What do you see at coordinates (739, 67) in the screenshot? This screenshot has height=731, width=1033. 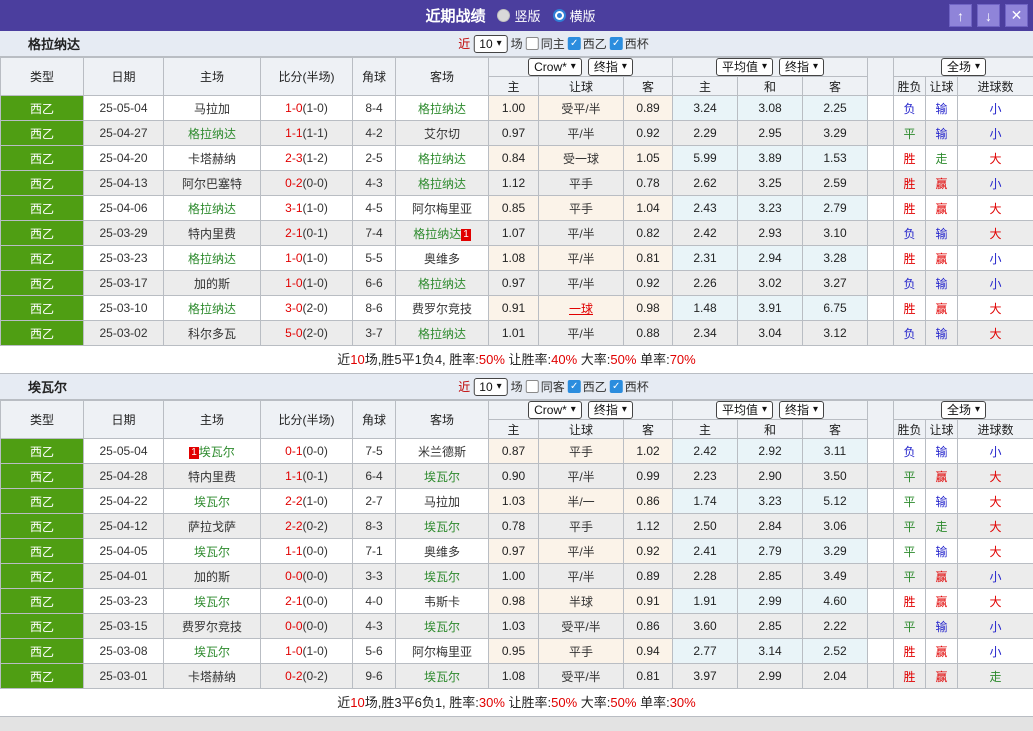 I see `average-select-value: 平均值` at bounding box center [739, 67].